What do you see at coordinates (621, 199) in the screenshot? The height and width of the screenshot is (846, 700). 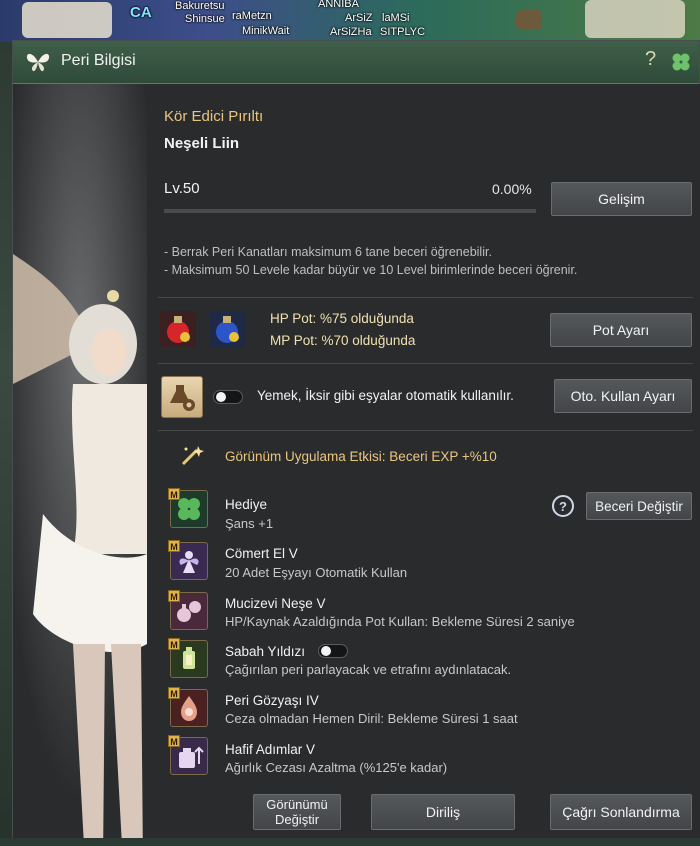 I see `develop-button: Gelişim` at bounding box center [621, 199].